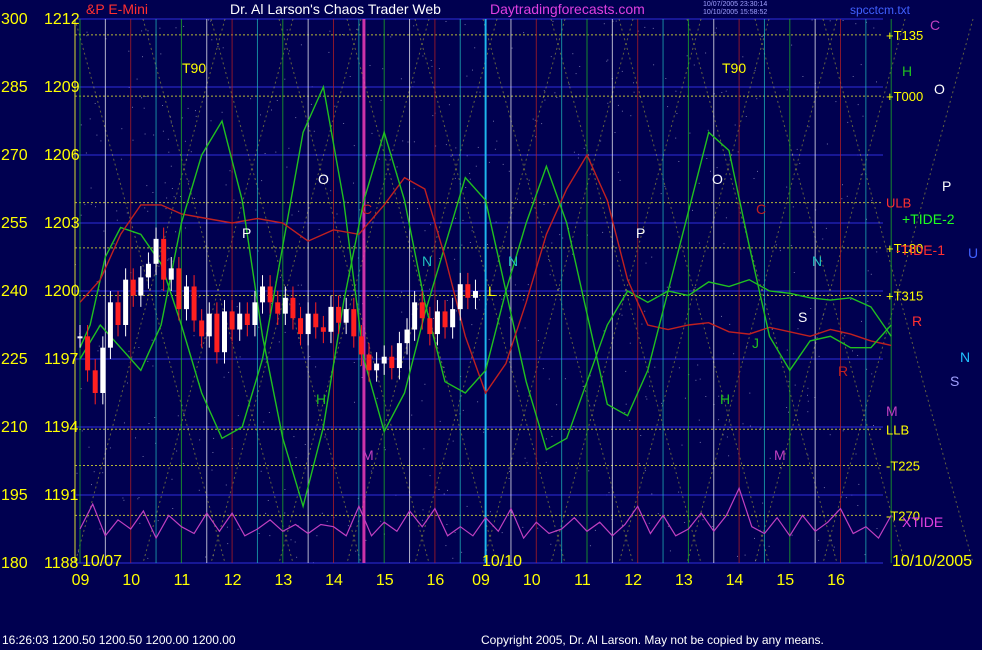 This screenshot has width=982, height=650. Describe the element at coordinates (62, 223) in the screenshot. I see `y-tick-price: 1203` at that location.